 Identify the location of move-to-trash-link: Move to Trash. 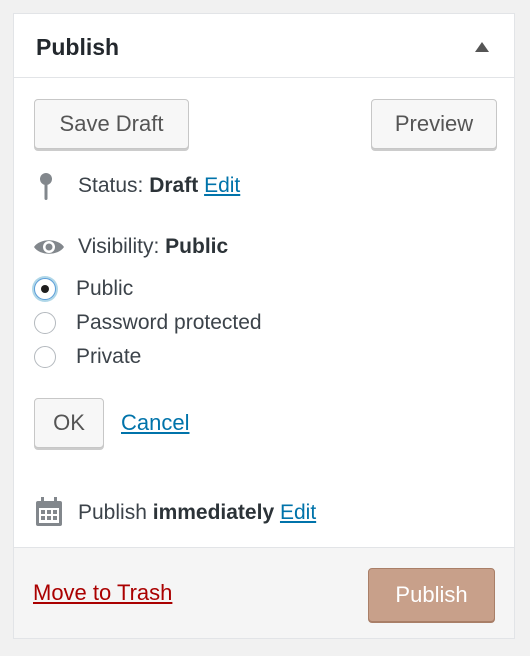
(102, 593).